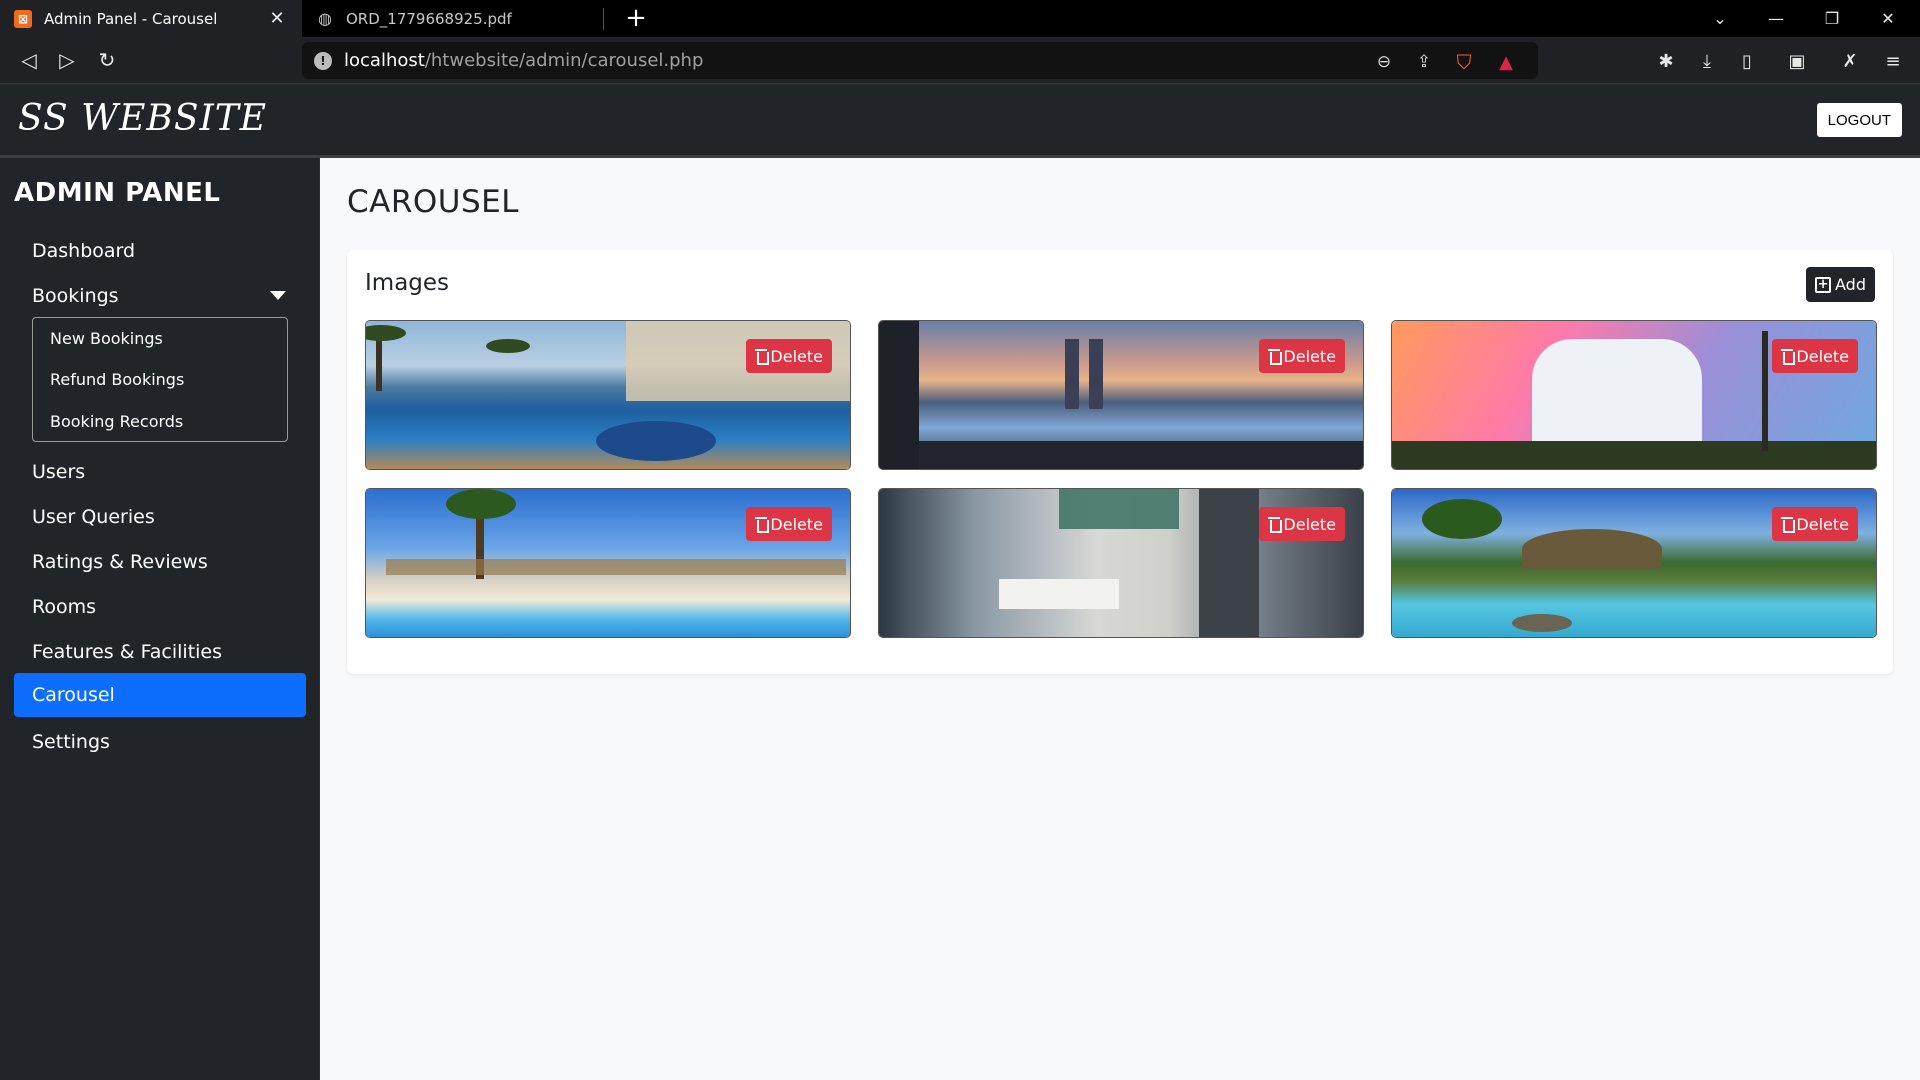 This screenshot has height=1080, width=1920. I want to click on delete-image-button-3: Delete, so click(1815, 356).